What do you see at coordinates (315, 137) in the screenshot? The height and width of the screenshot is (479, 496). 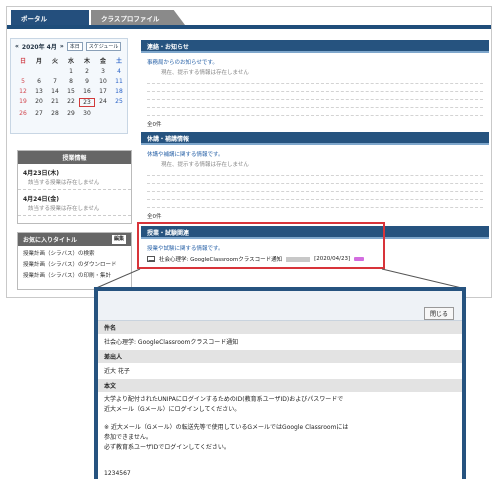 I see `cancel-panel-title: 休講・補講情報` at bounding box center [315, 137].